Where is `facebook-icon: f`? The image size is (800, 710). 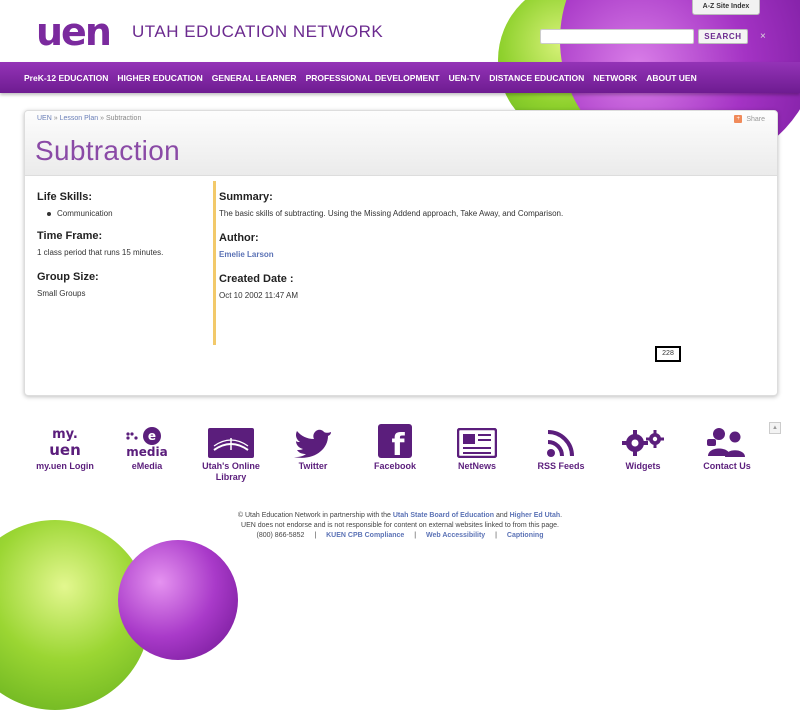
facebook-icon: f is located at coordinates (395, 441).